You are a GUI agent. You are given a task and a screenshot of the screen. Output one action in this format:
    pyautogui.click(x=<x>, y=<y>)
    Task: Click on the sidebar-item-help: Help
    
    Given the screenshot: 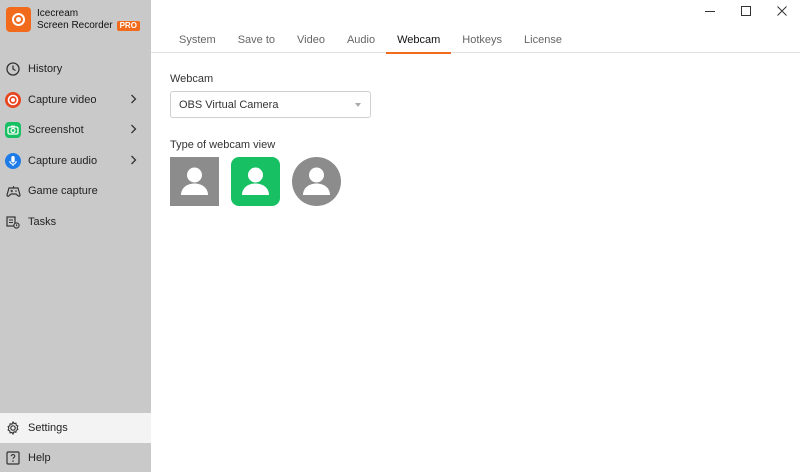 What is the action you would take?
    pyautogui.click(x=75, y=457)
    